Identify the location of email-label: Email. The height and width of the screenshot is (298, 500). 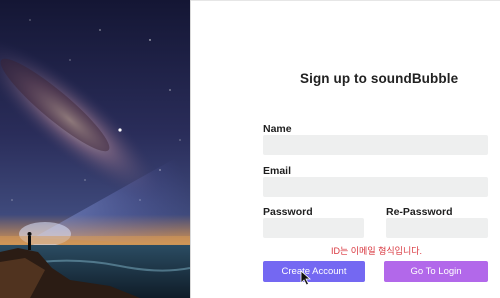
(277, 171).